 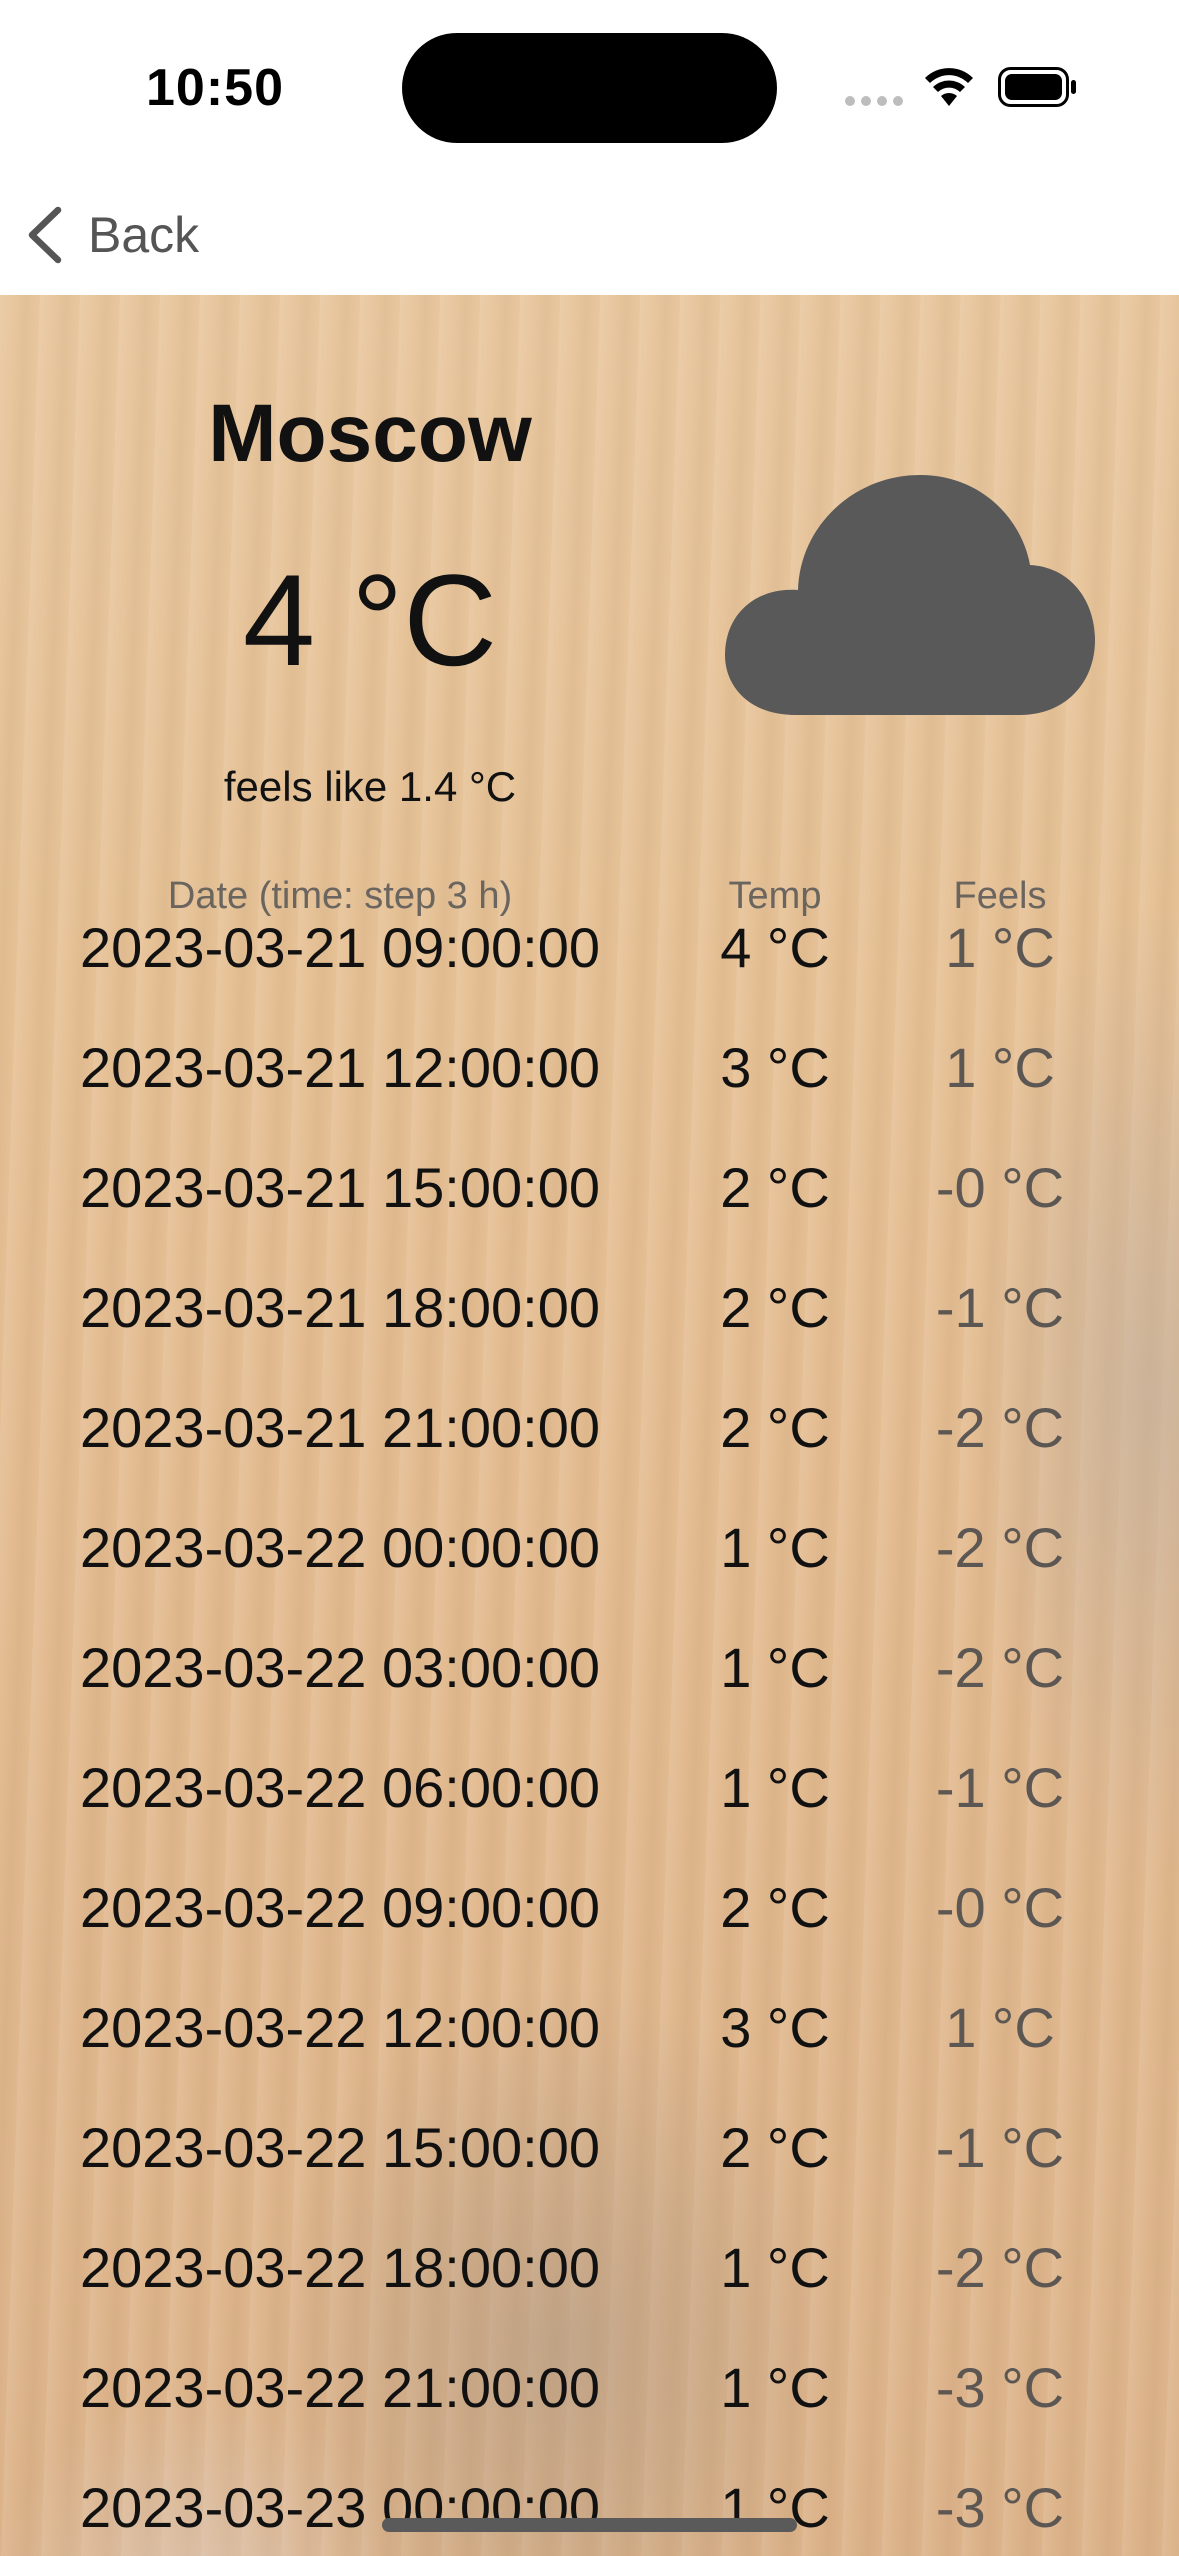 I want to click on row-date: 2023-03-22 03:00:00, so click(x=340, y=1667).